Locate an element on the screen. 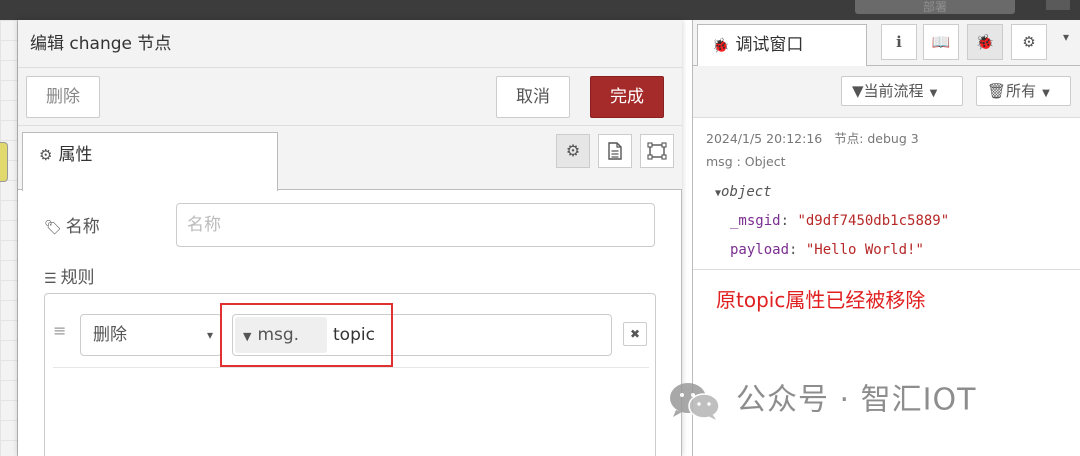 This screenshot has height=456, width=1080. clear-messages-button: 🗑所有 ▼ is located at coordinates (1023, 91).